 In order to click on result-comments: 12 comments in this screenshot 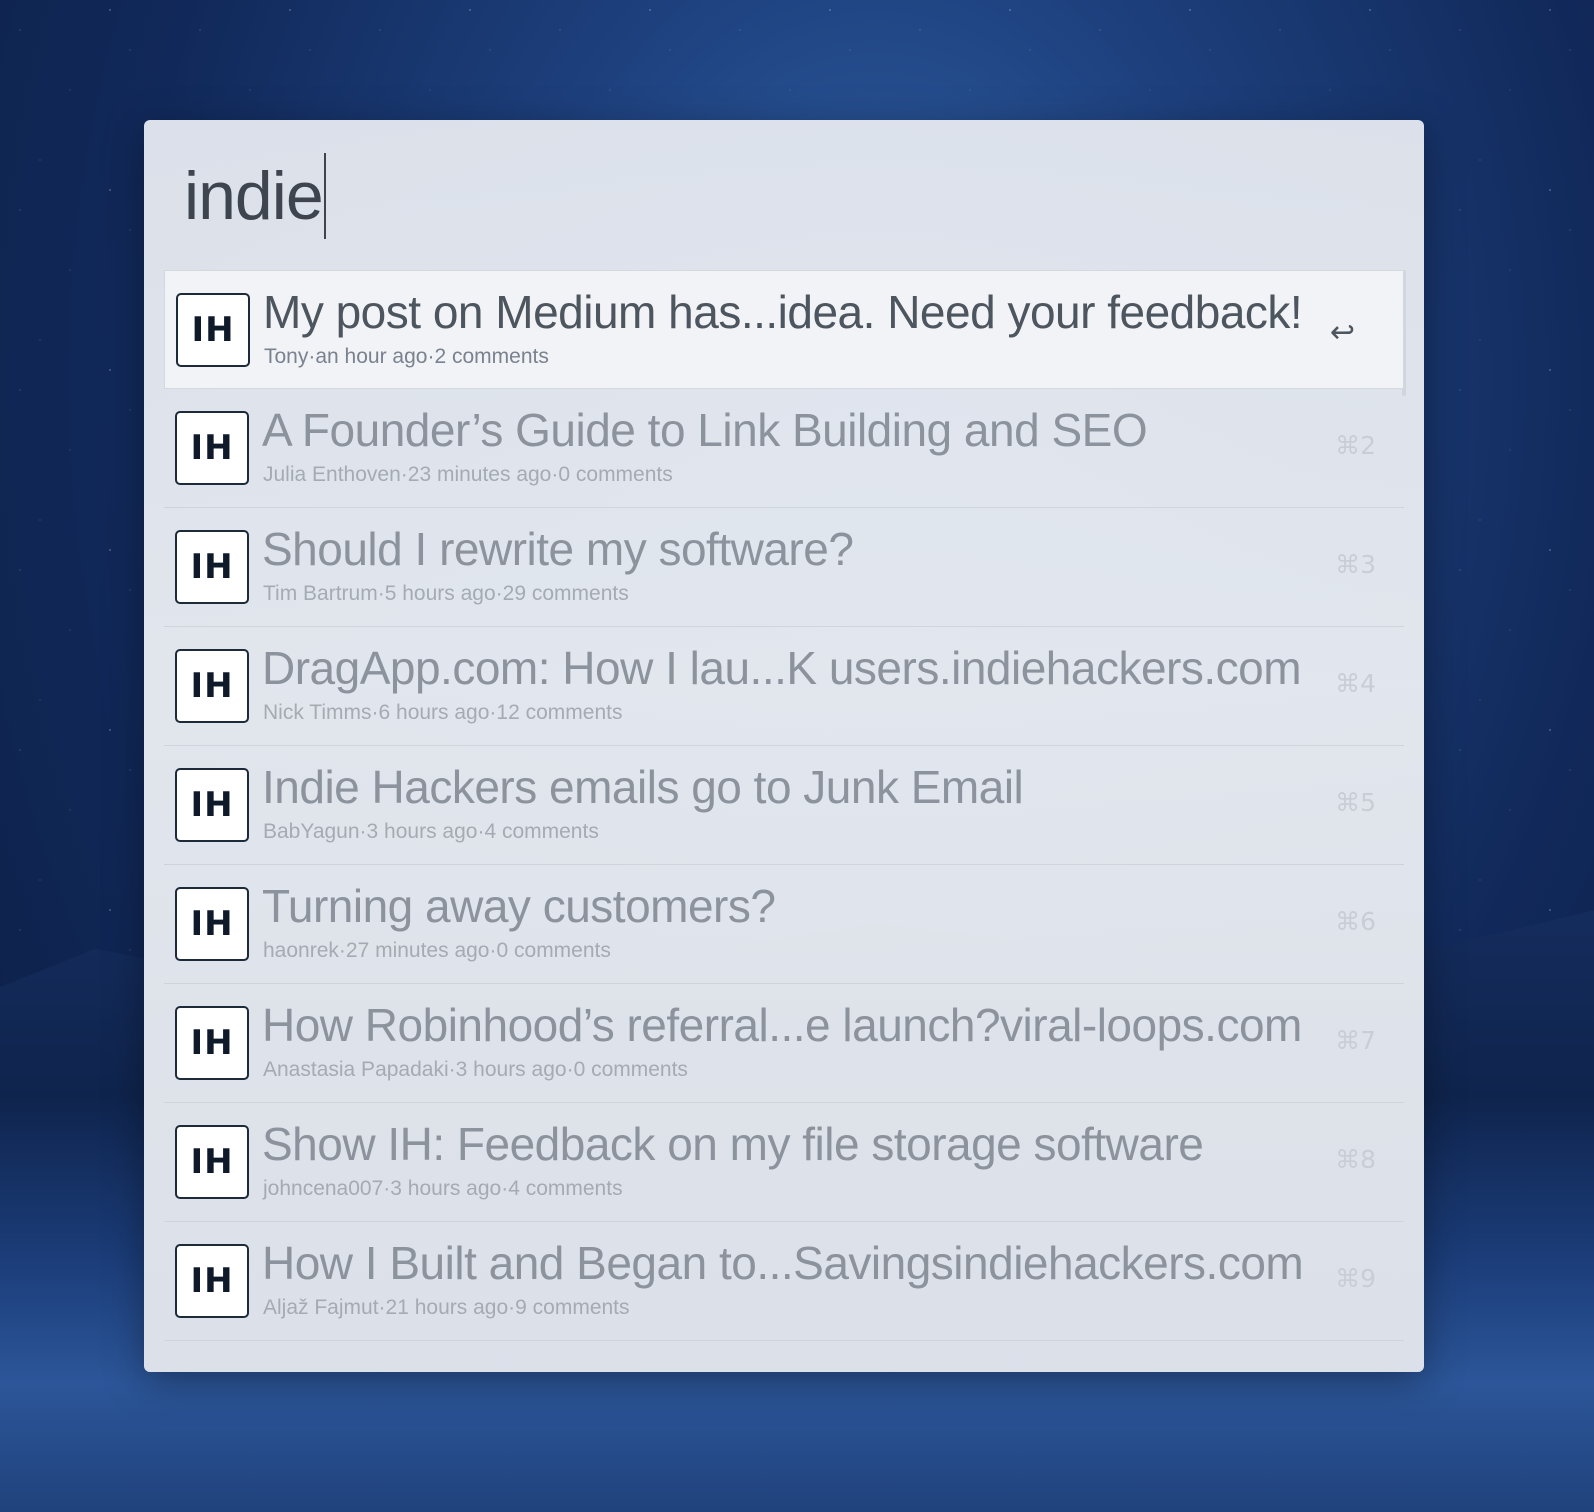, I will do `click(559, 712)`.